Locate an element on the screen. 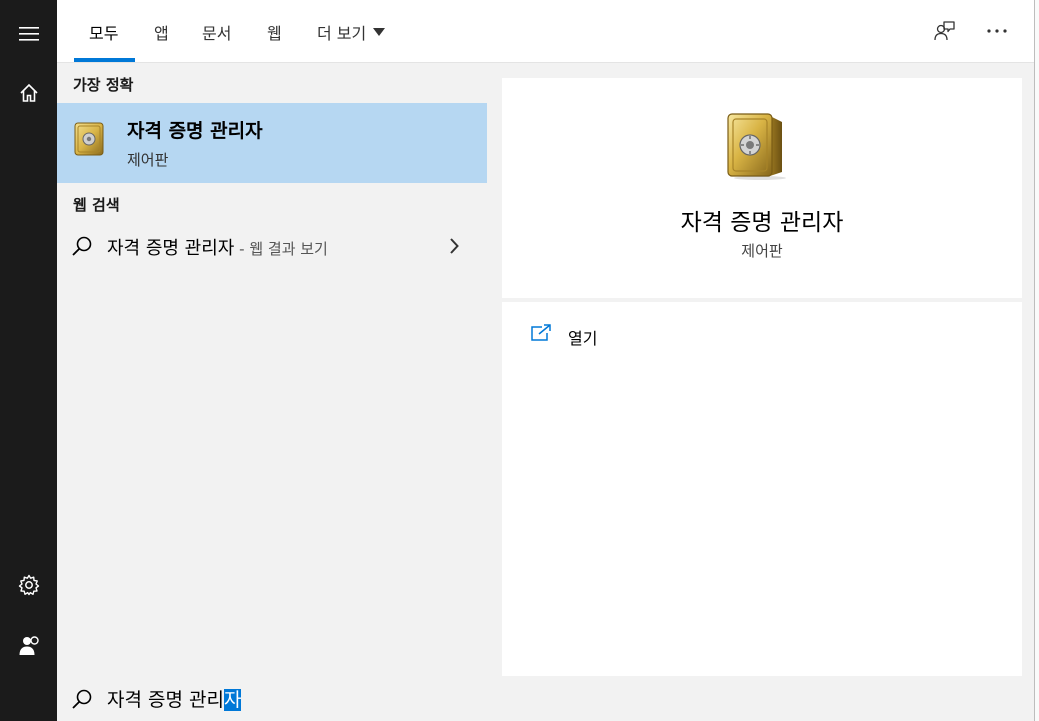  tab-documents: 문서 is located at coordinates (216, 31).